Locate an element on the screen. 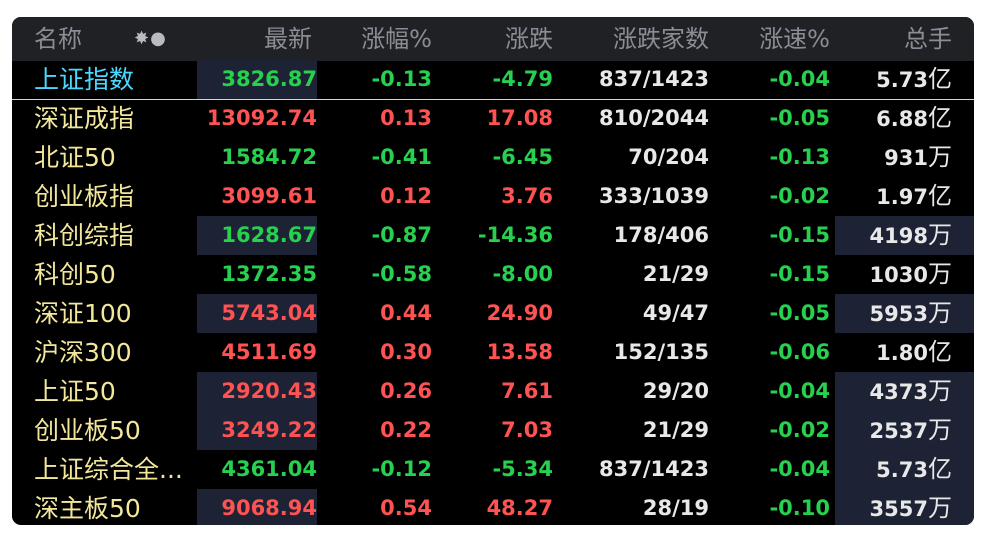 The width and height of the screenshot is (985, 536). last-price: 1372.35 is located at coordinates (269, 274).